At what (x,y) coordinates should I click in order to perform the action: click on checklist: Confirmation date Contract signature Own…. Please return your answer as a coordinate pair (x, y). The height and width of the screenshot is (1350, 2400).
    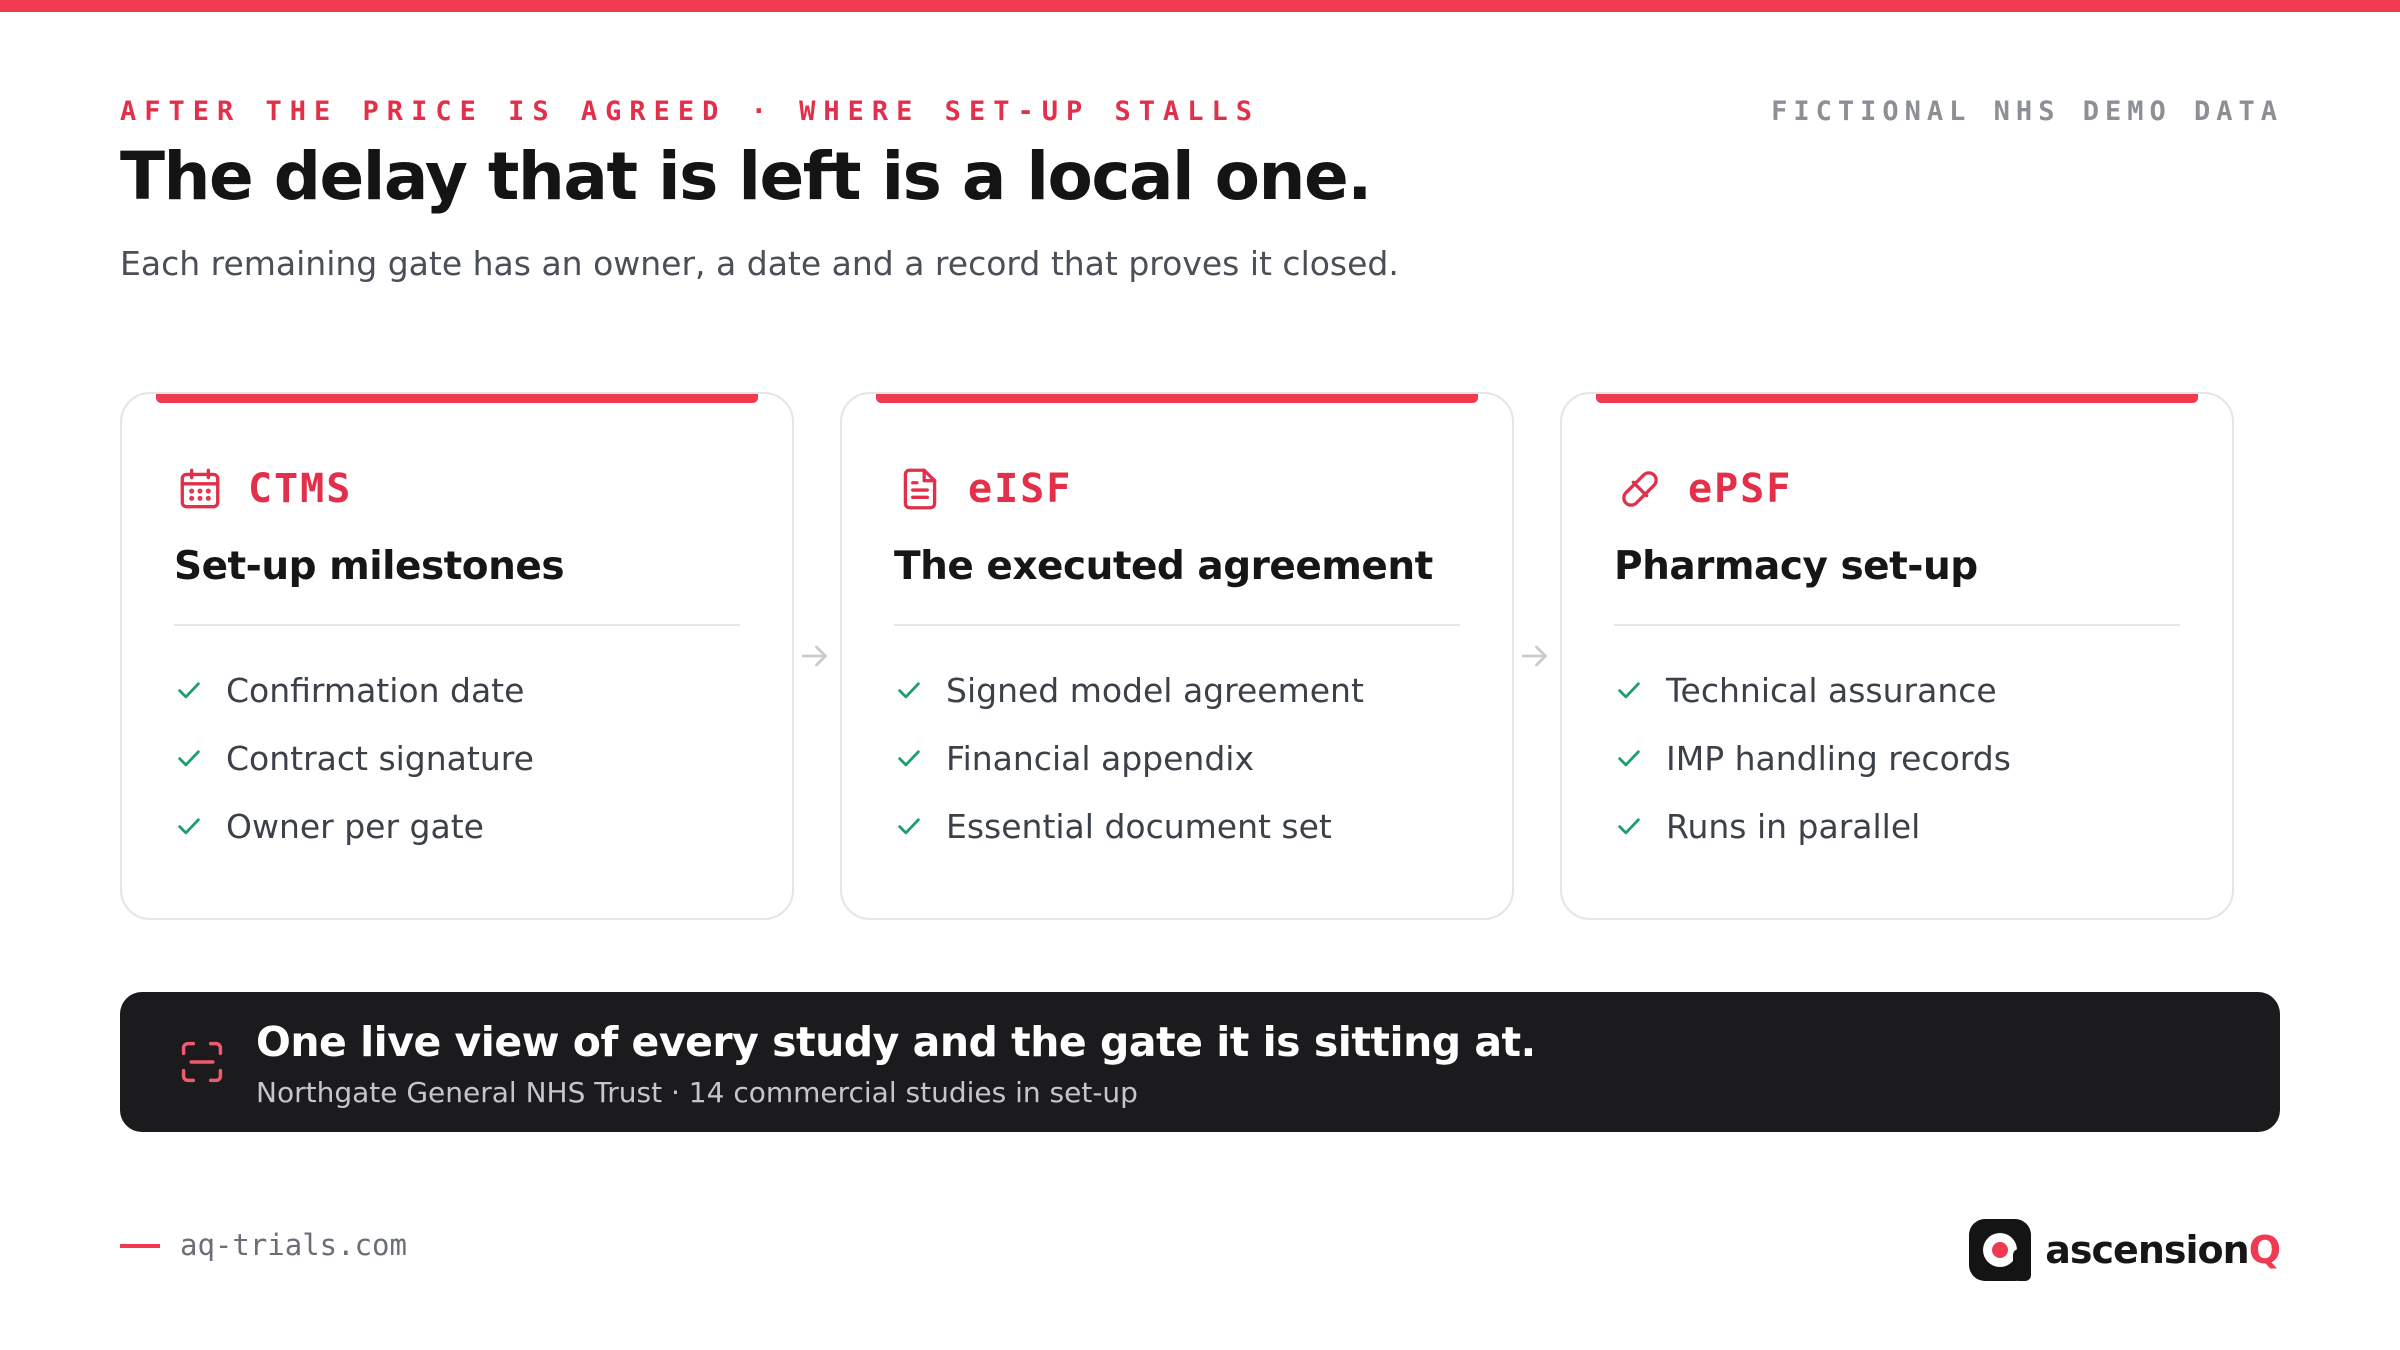
    Looking at the image, I should click on (354, 758).